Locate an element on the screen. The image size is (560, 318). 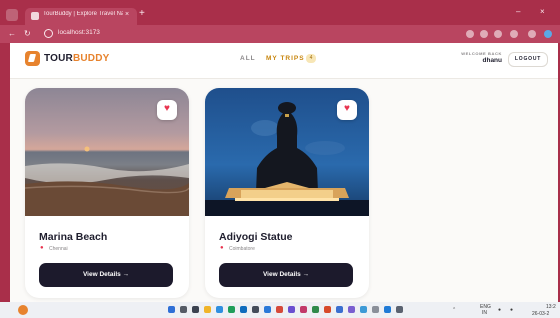
more-menu-icon is located at coordinates (532, 34).